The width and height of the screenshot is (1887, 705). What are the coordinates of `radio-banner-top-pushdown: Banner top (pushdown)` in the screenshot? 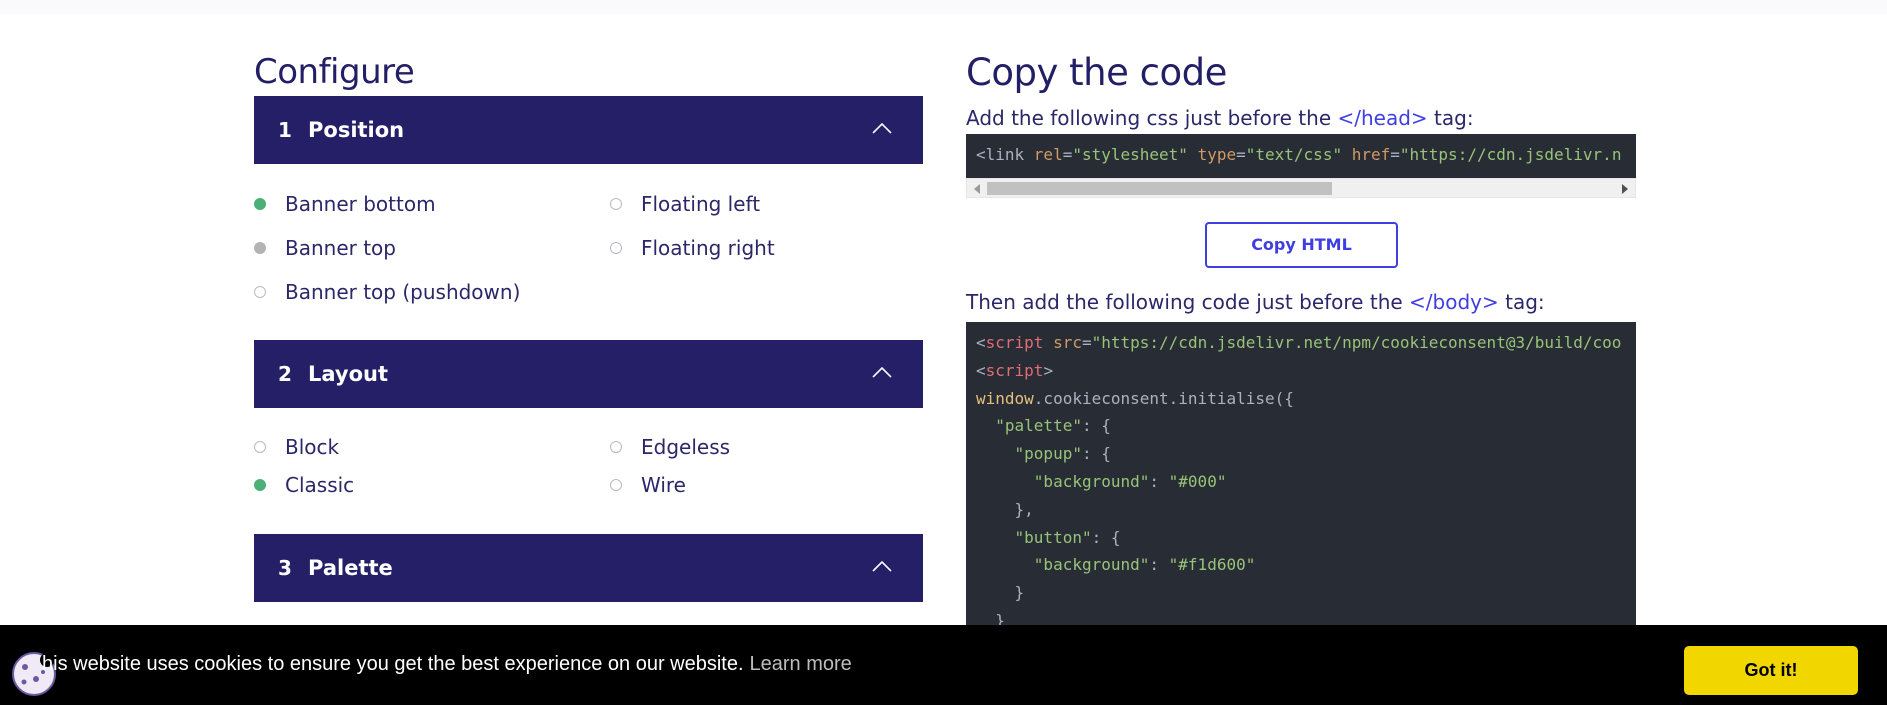 It's located at (387, 292).